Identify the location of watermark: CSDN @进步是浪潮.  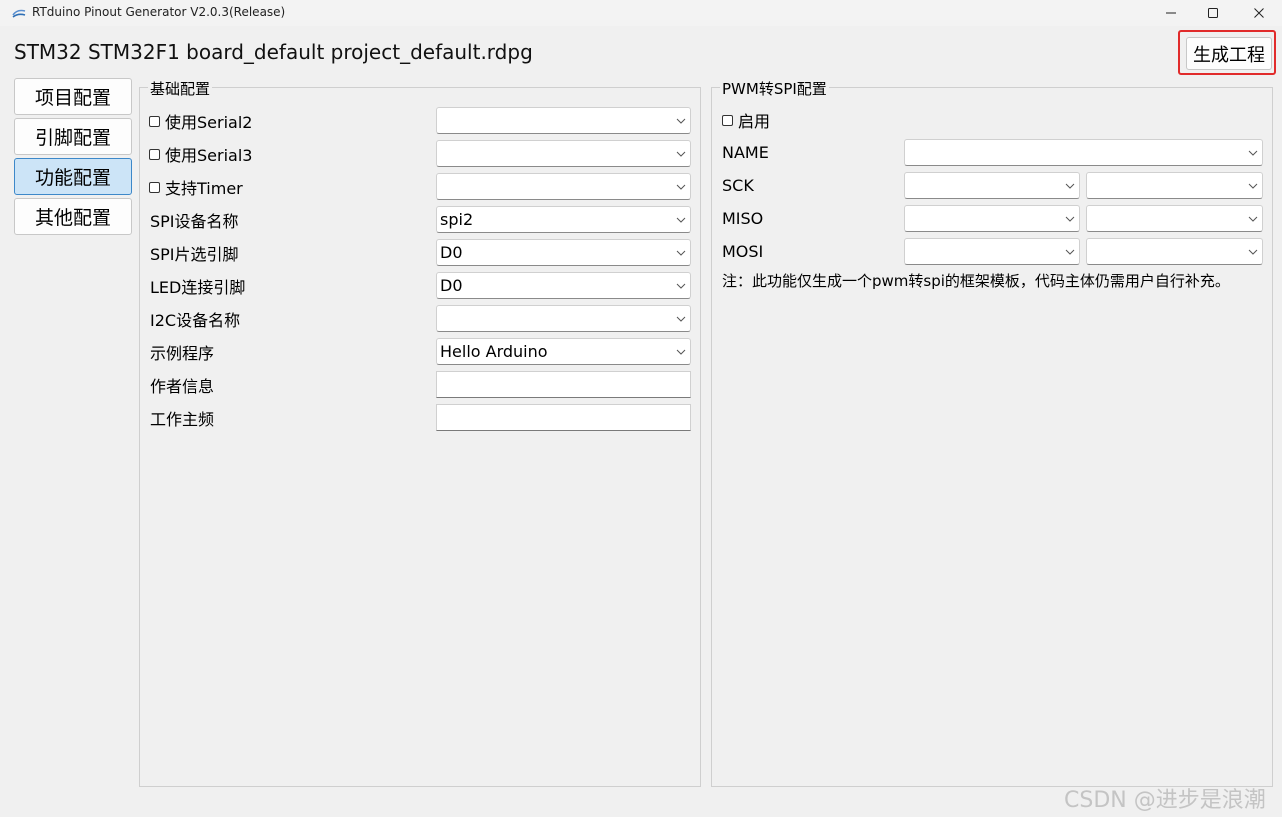
(1165, 800).